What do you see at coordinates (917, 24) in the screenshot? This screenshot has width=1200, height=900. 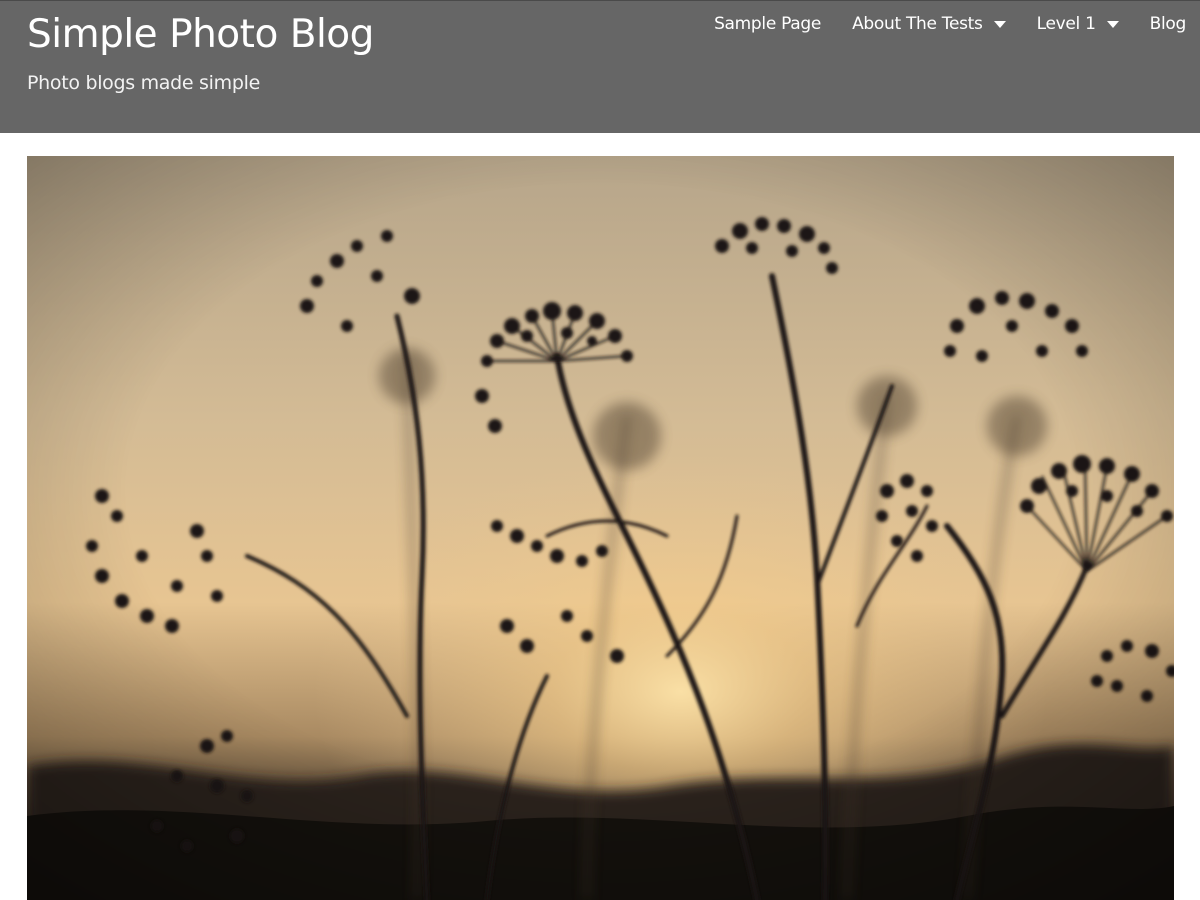 I see `nav-item-label: About The Tests` at bounding box center [917, 24].